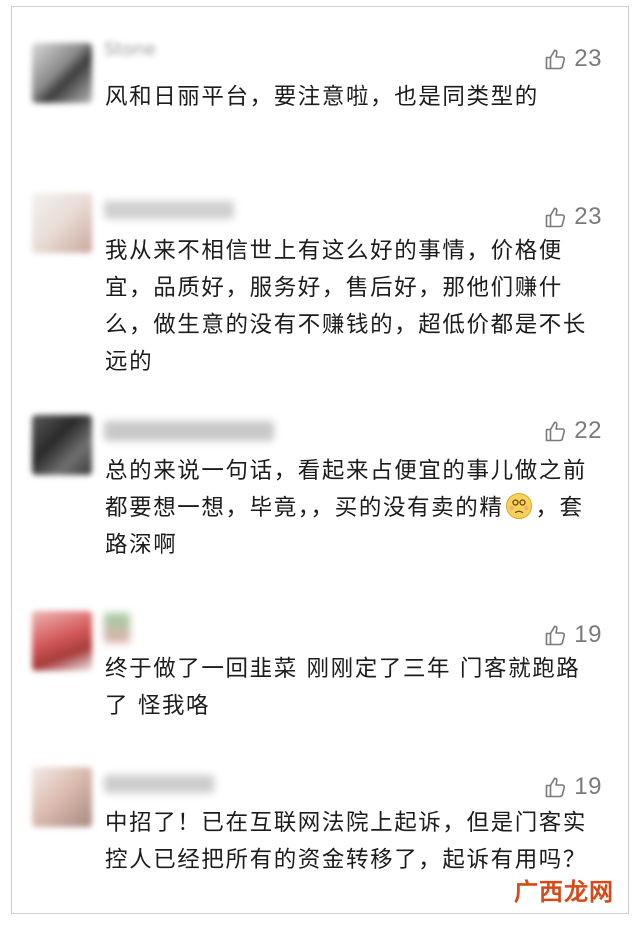  I want to click on like-count: 22, so click(588, 430).